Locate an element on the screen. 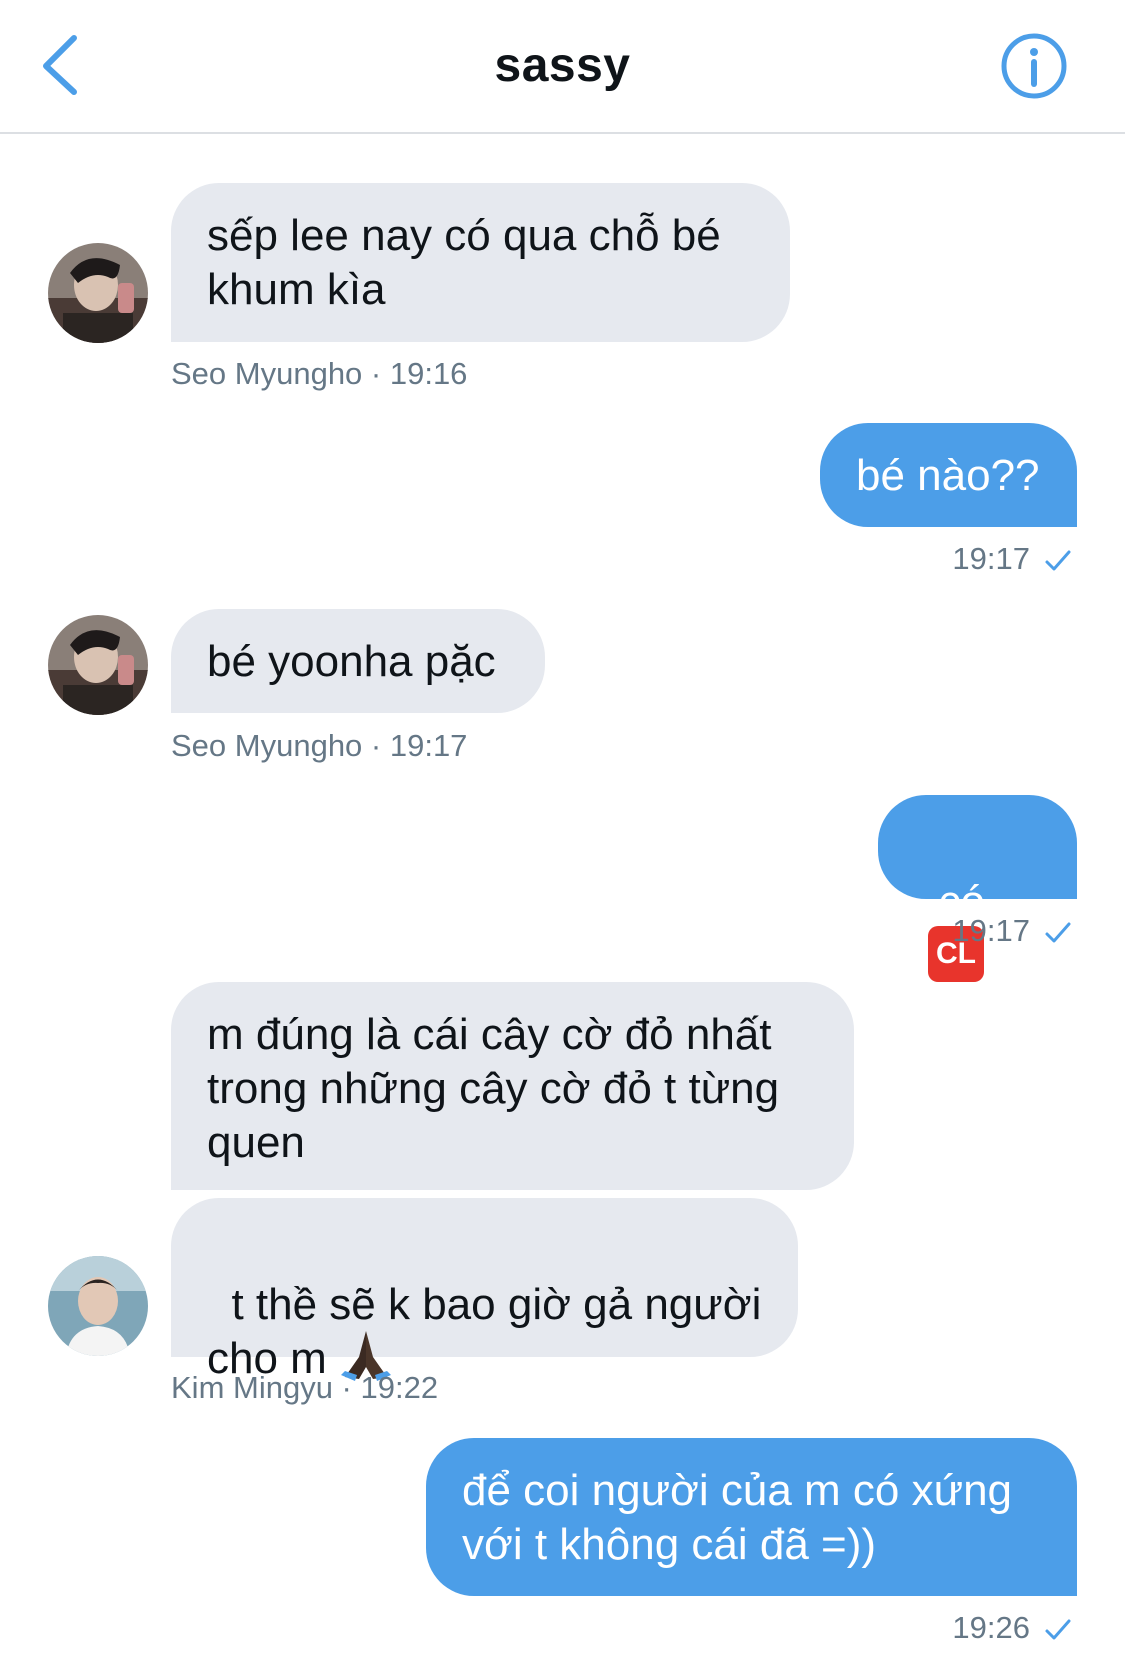  message-bubble: t thề sẽ k bao giờ gả người cho m is located at coordinates (484, 1290).